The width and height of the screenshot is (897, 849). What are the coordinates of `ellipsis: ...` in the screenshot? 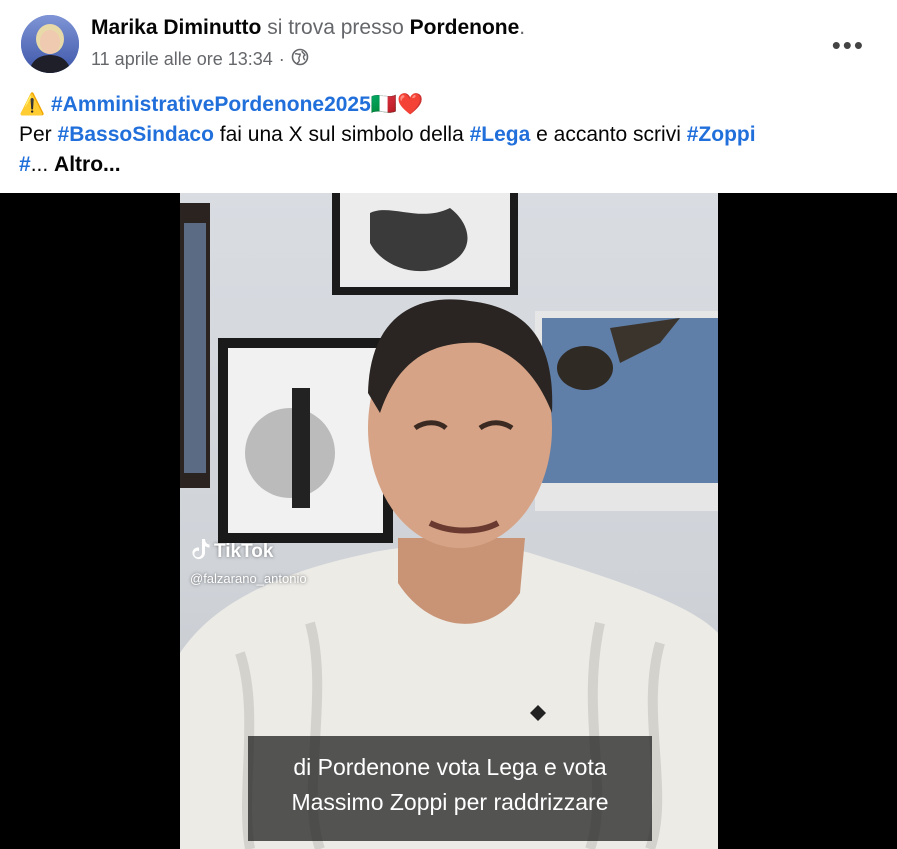 It's located at (39, 164).